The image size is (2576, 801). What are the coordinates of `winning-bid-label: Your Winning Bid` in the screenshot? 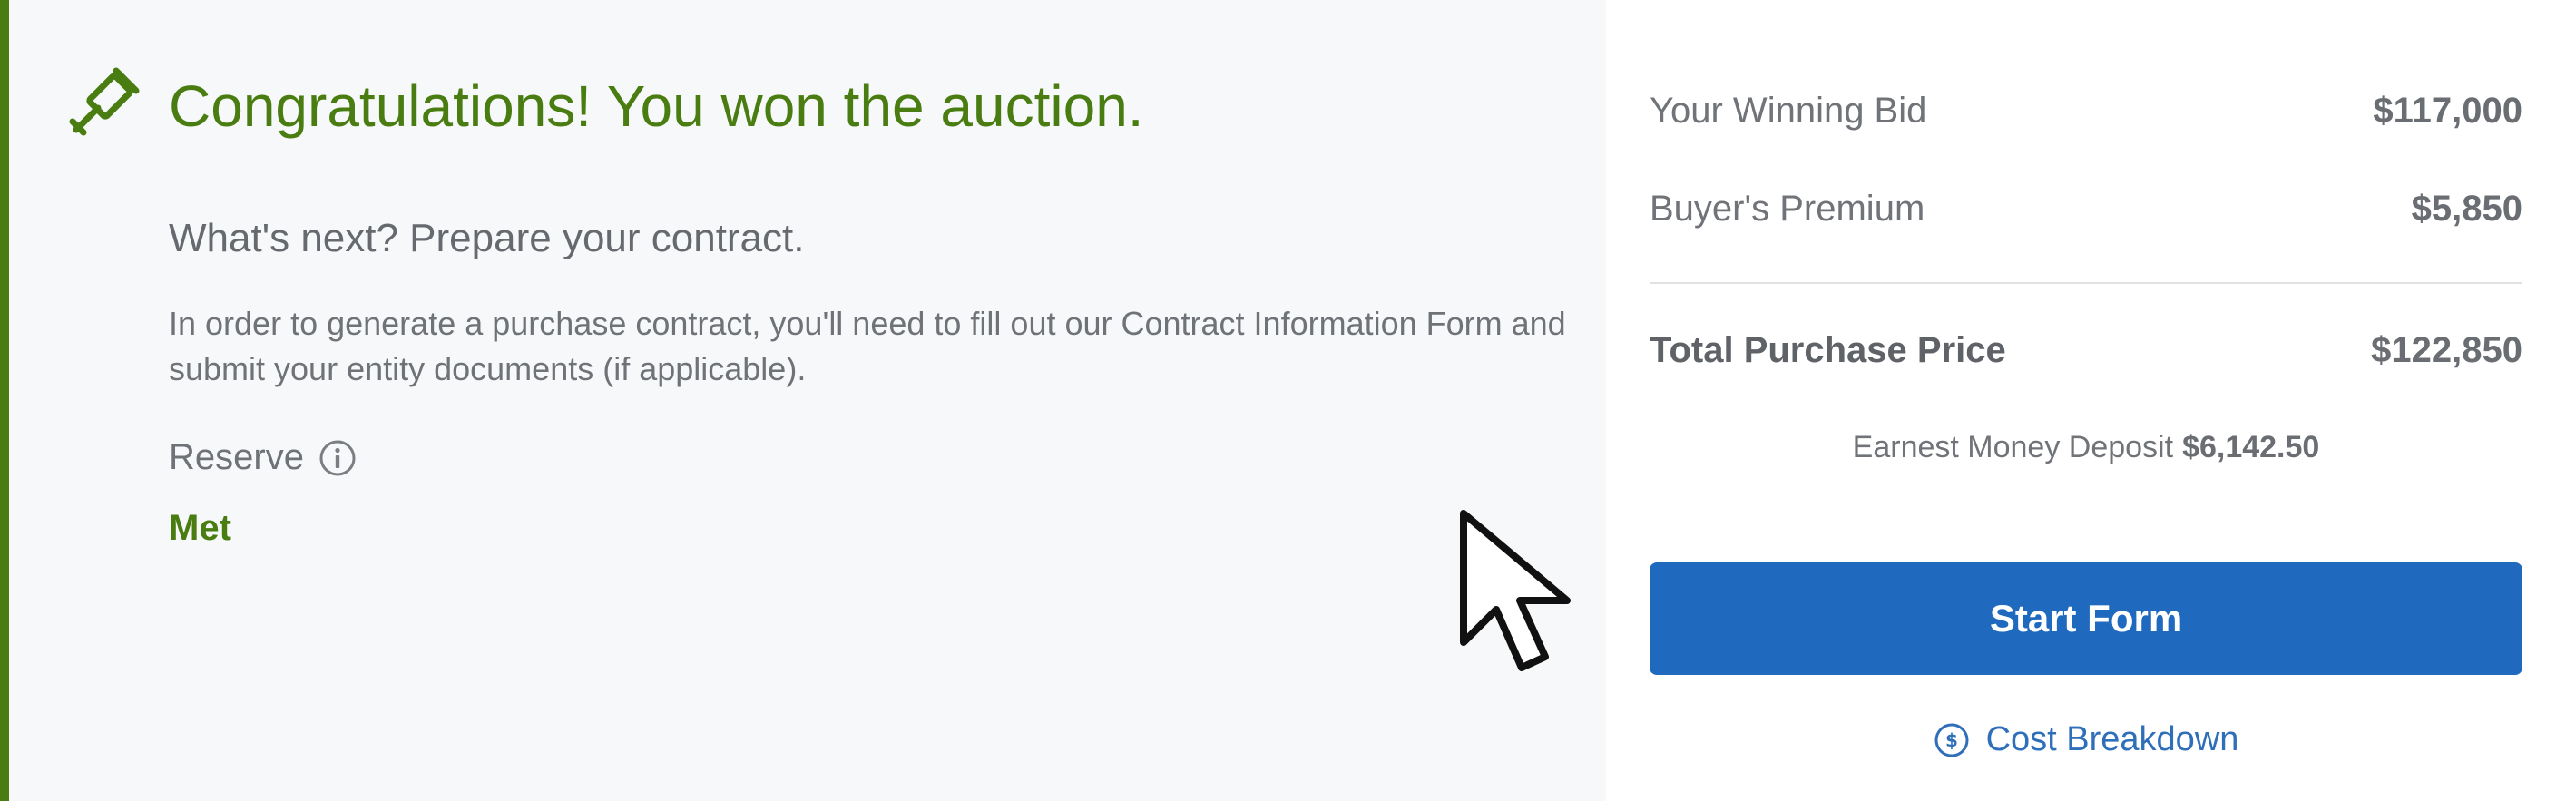 It's located at (1788, 111).